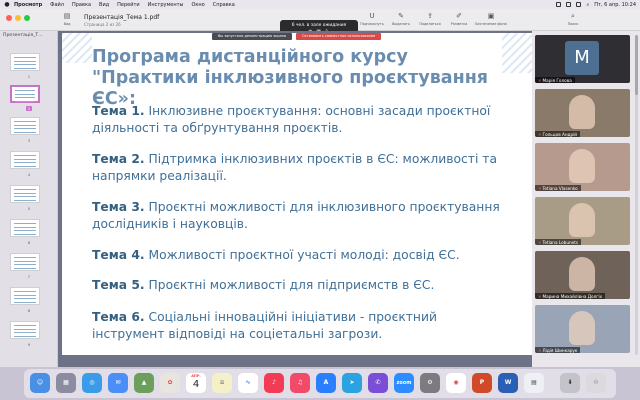  What do you see at coordinates (587, 5) in the screenshot?
I see `search-spotlight-icon: ⌕` at bounding box center [587, 5].